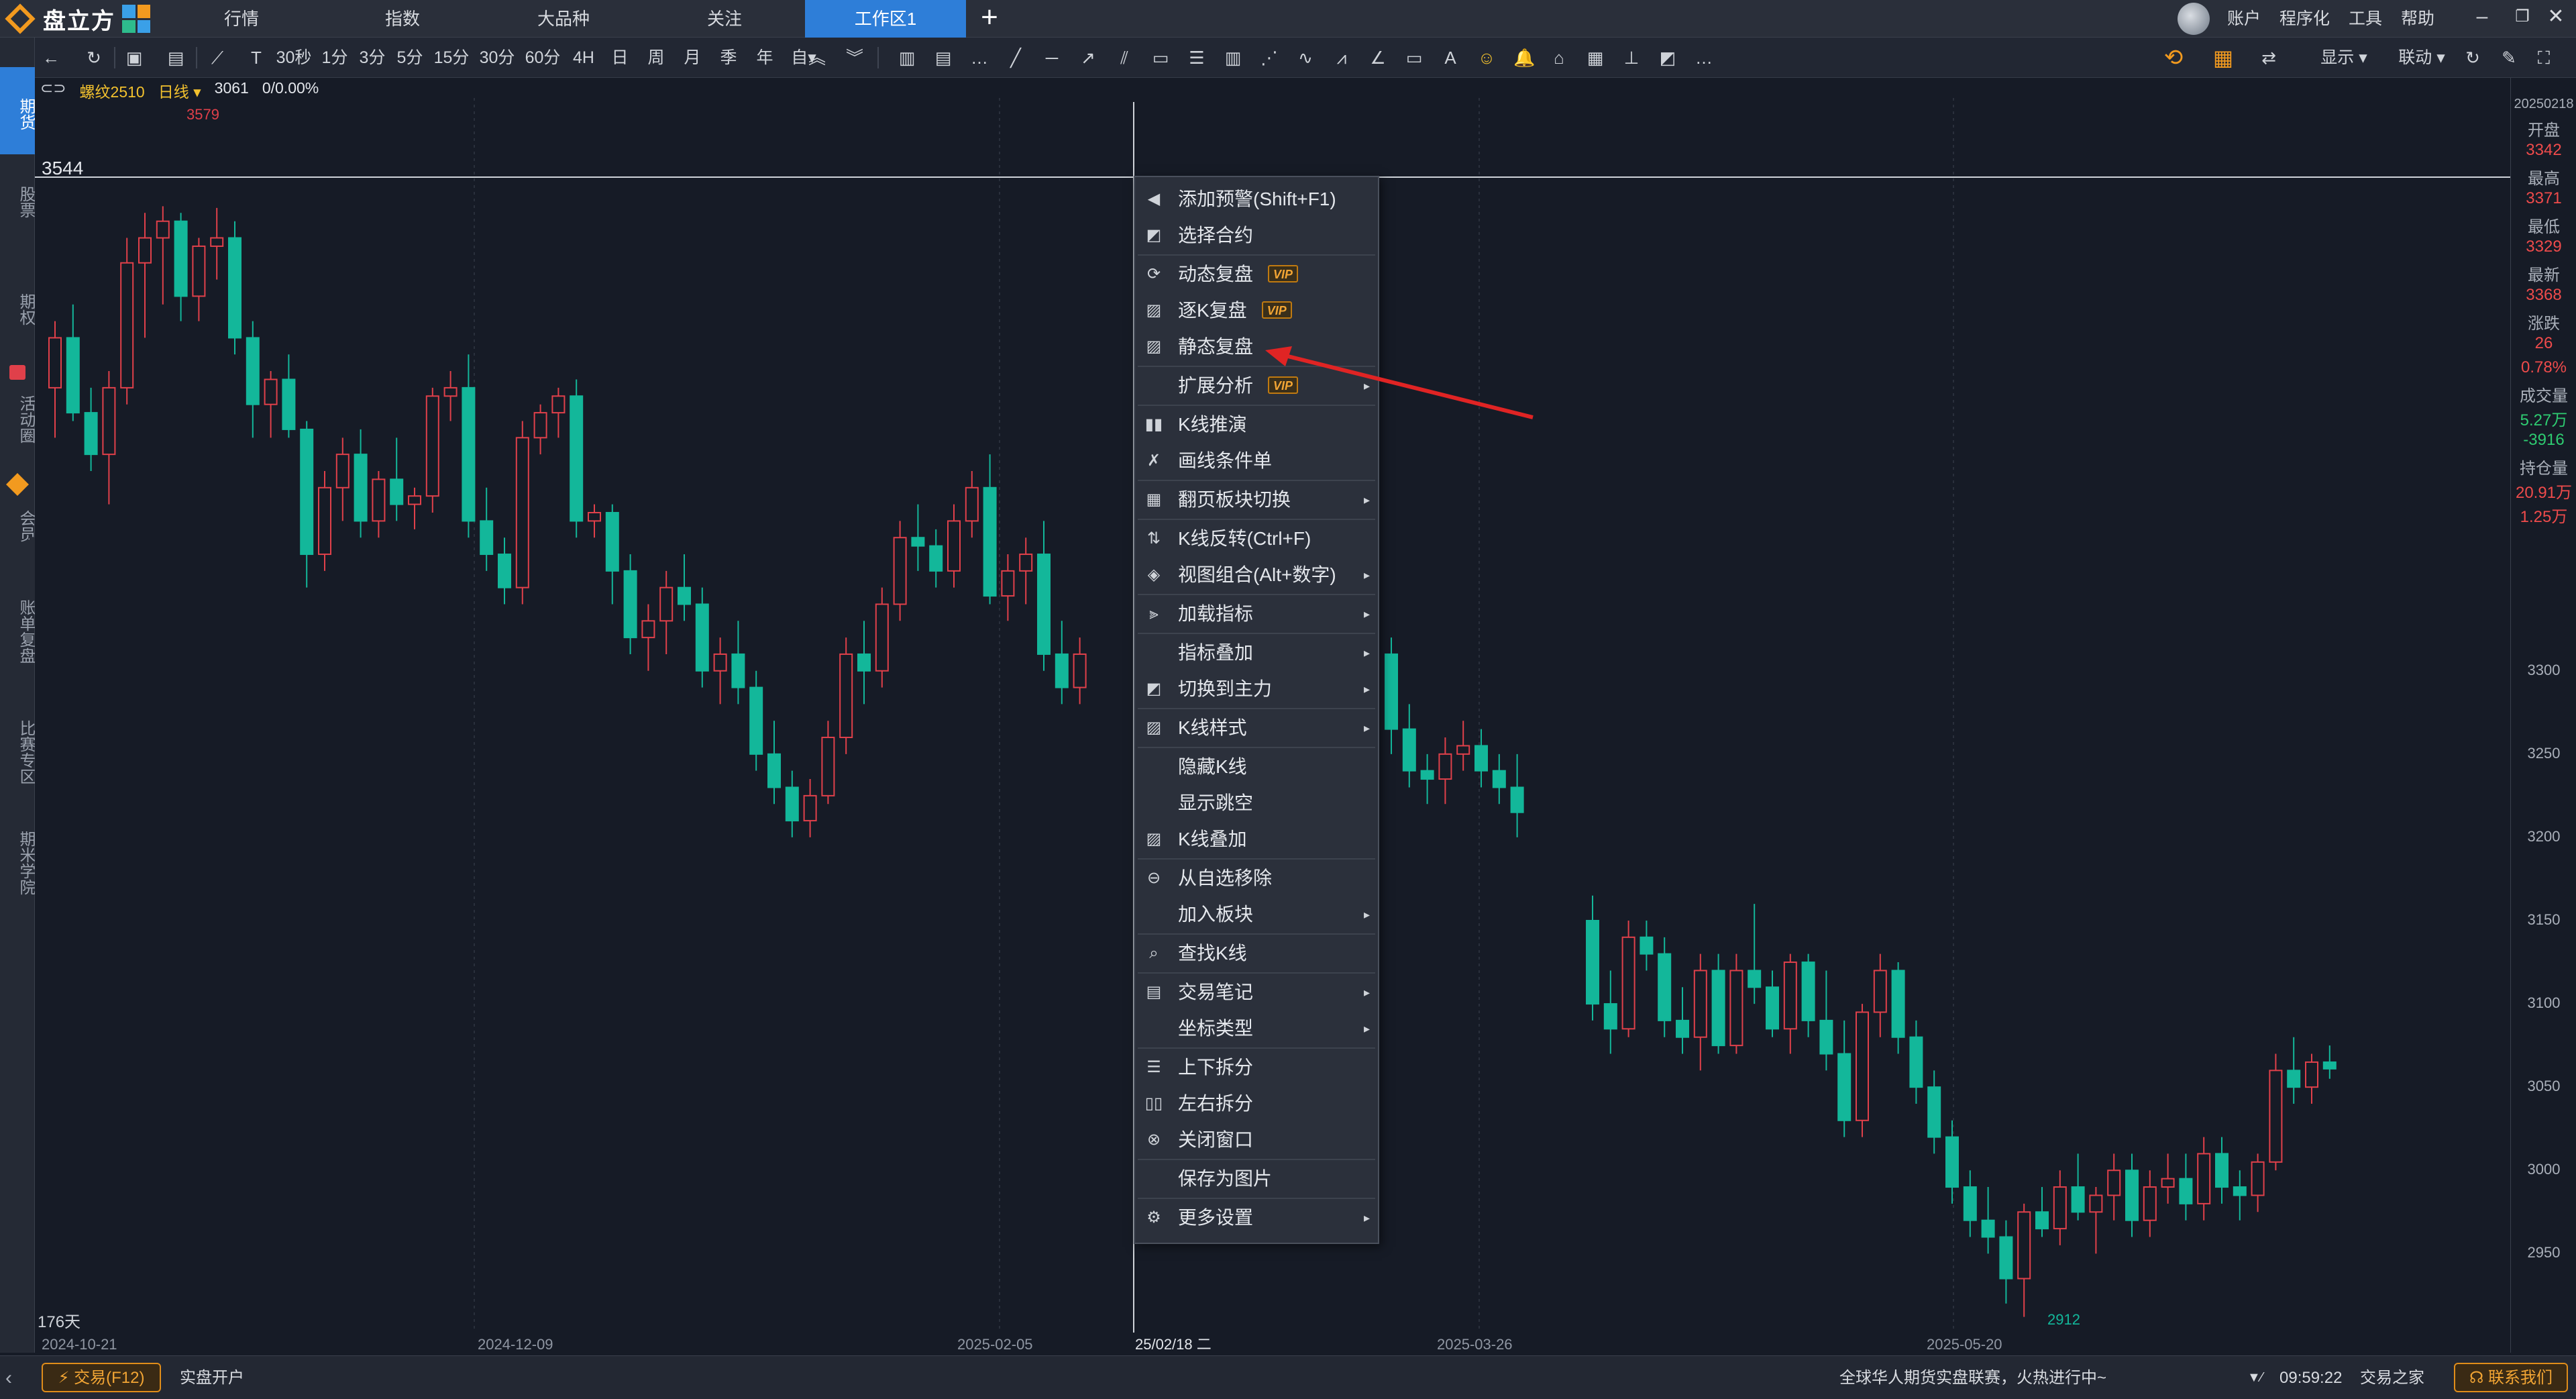 The height and width of the screenshot is (1399, 2576). Describe the element at coordinates (1341, 57) in the screenshot. I see `fan-tool-icon: ⩘` at that location.